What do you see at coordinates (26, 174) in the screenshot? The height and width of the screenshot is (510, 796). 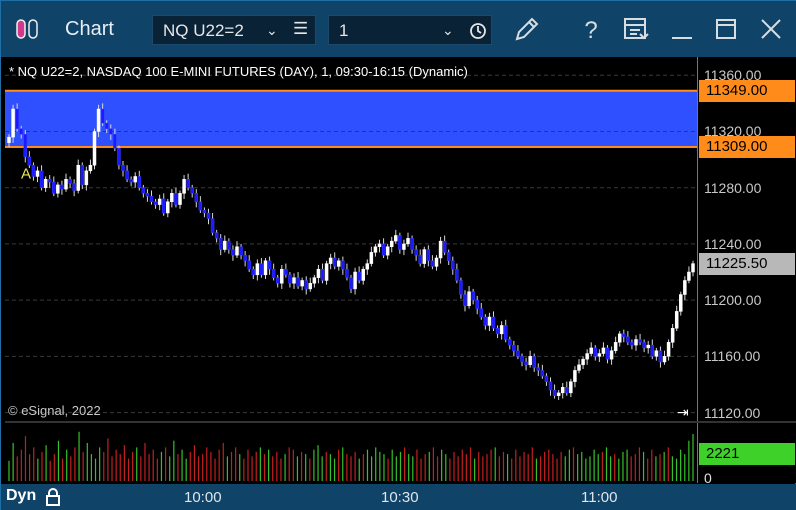 I see `annotation-marker-a: A` at bounding box center [26, 174].